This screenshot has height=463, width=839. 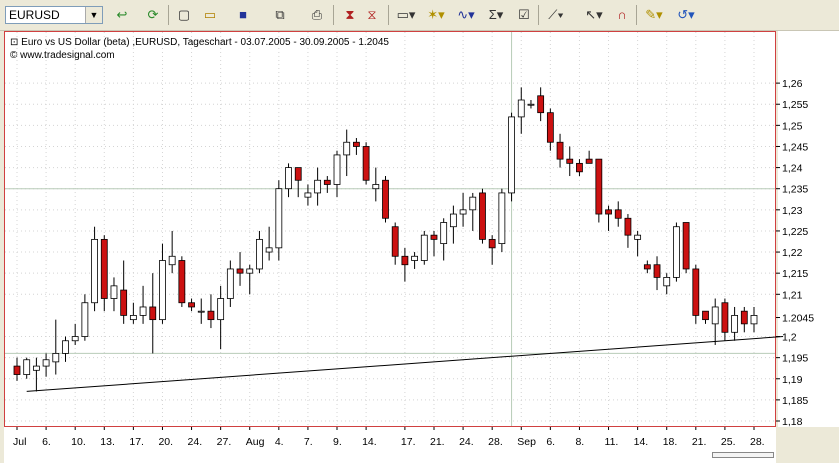 I want to click on open-icon: ▭, so click(x=210, y=15).